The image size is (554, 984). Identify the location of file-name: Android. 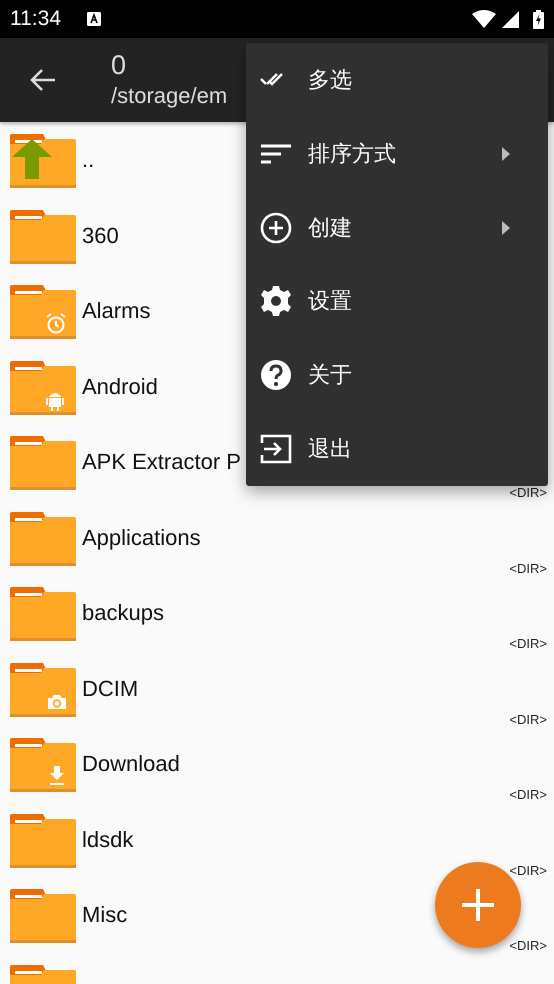
(120, 387).